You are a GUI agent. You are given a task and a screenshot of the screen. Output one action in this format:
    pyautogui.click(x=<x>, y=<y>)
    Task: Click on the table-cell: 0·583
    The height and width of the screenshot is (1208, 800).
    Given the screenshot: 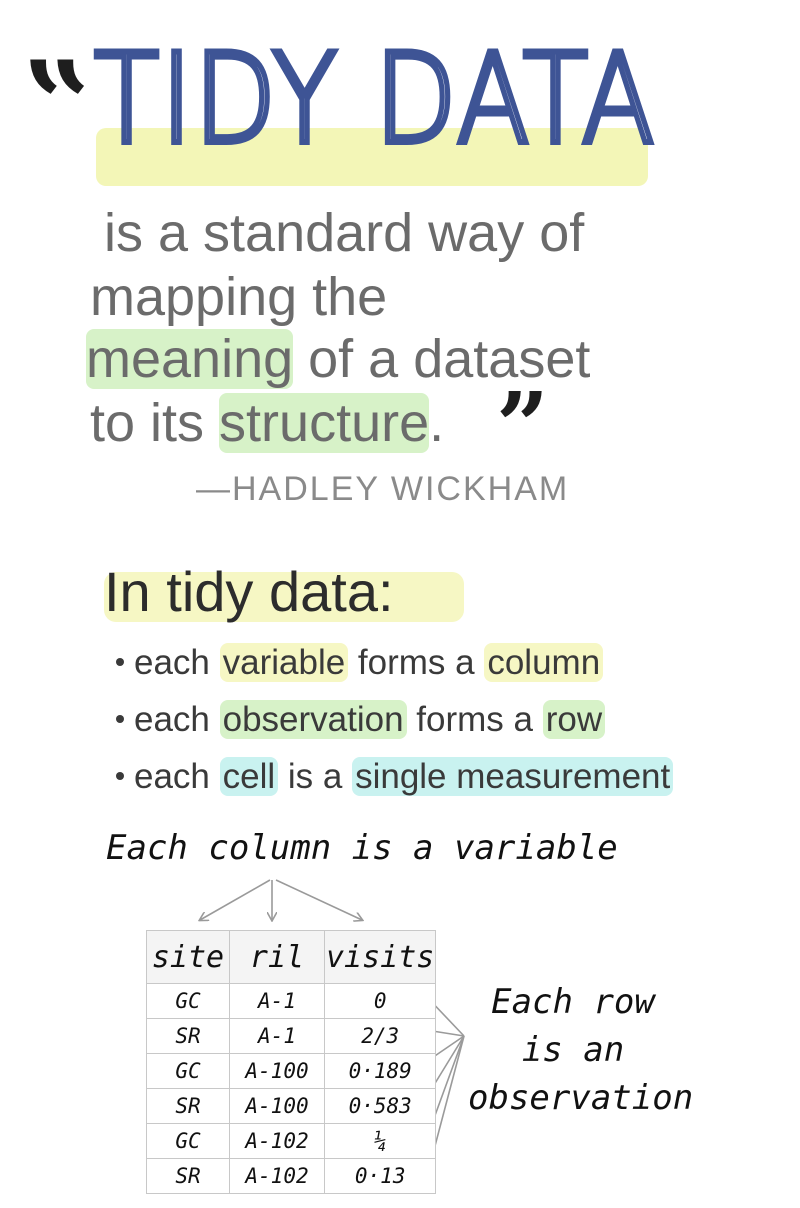 What is the action you would take?
    pyautogui.click(x=380, y=1106)
    